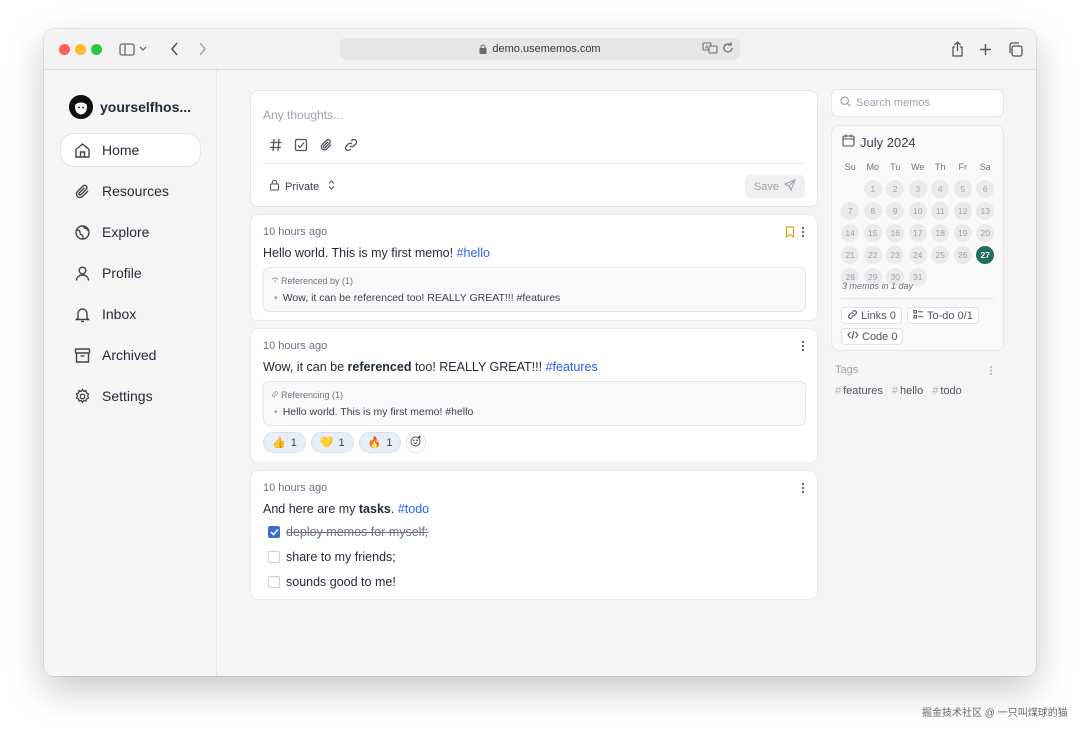 Image resolution: width=1080 pixels, height=734 pixels. Describe the element at coordinates (332, 557) in the screenshot. I see `task-item: share to my friends;` at that location.